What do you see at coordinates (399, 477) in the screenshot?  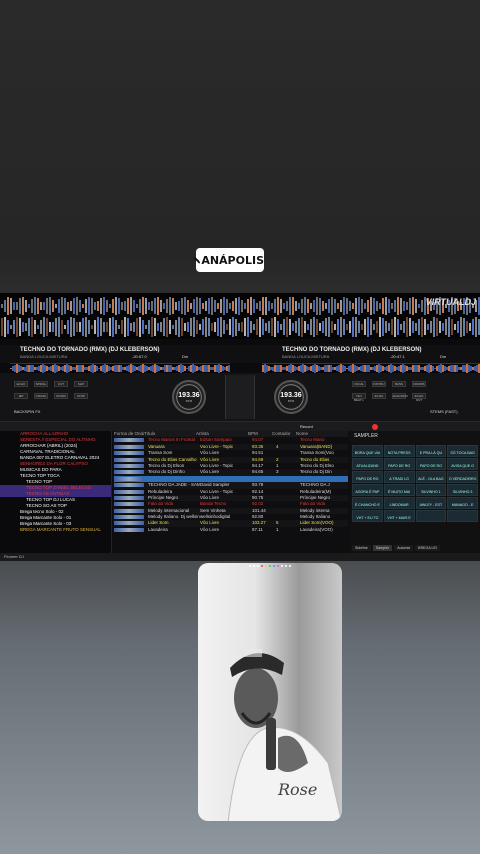 I see `sampler-pad: A TRADI LG` at bounding box center [399, 477].